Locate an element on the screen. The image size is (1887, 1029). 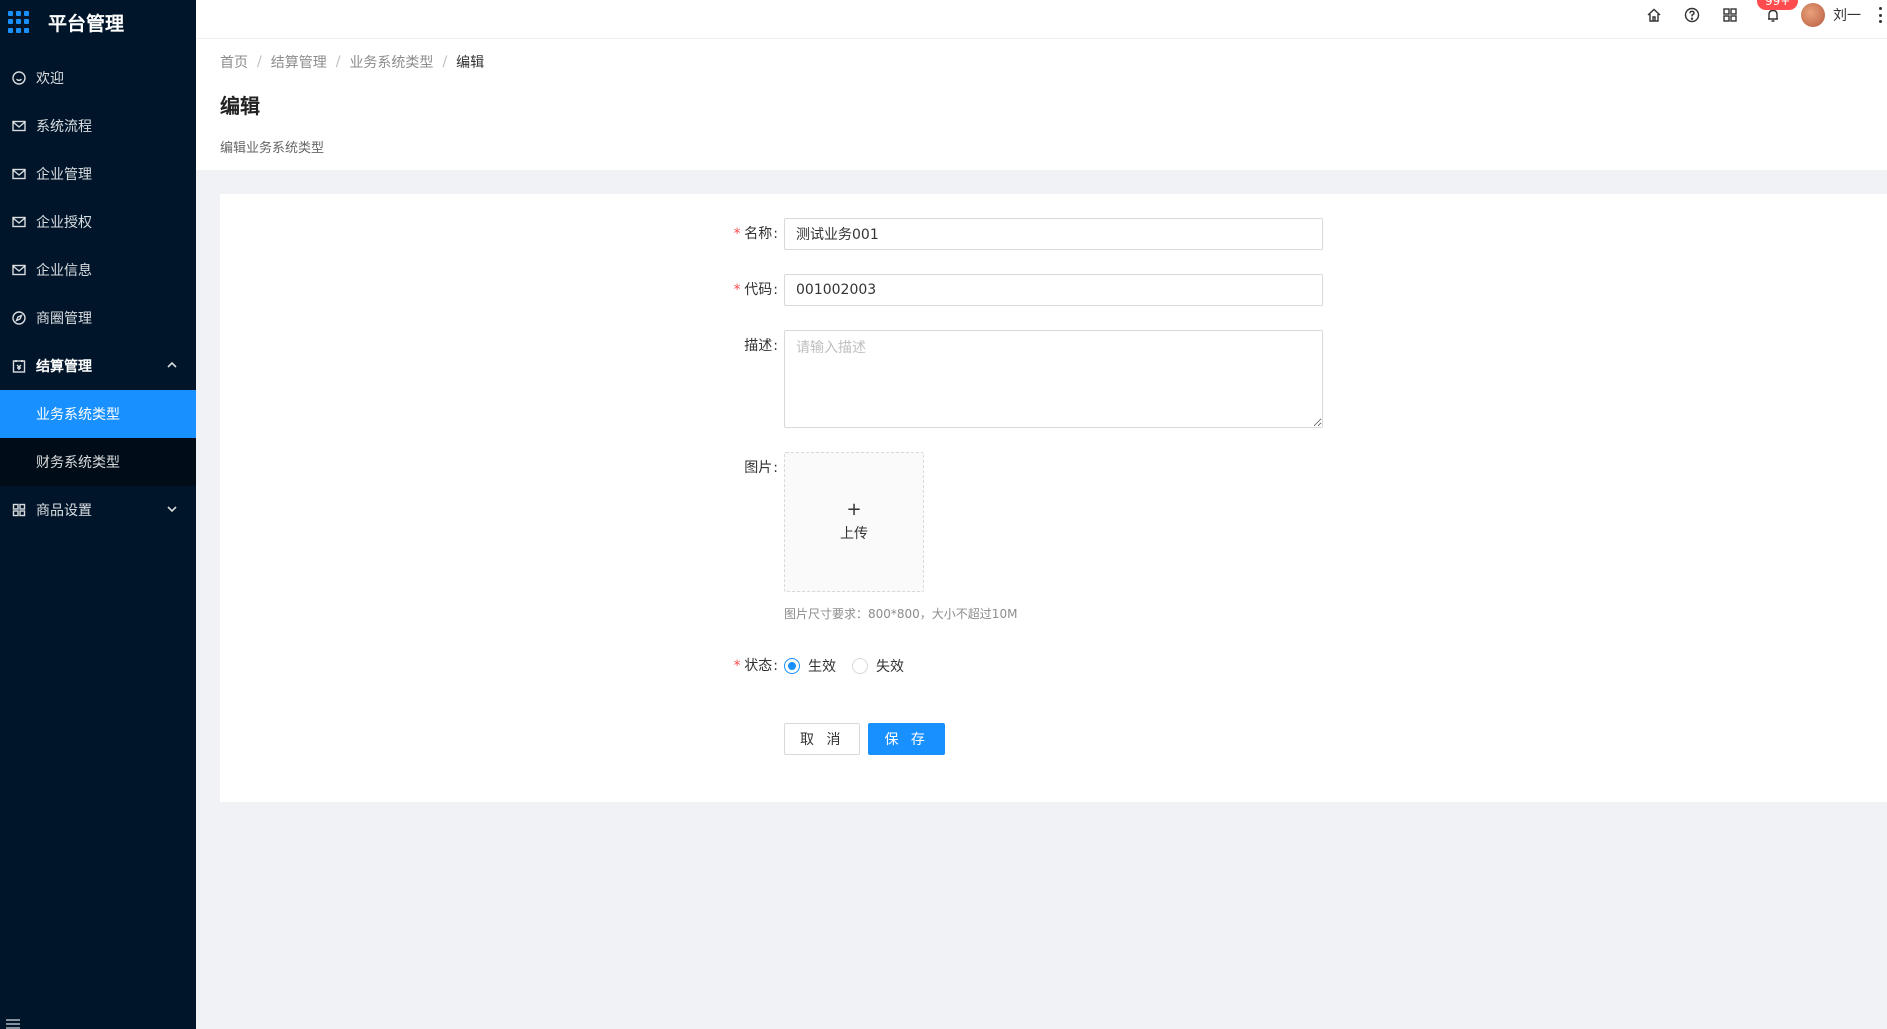
status-radio-active: 生效 is located at coordinates (810, 666).